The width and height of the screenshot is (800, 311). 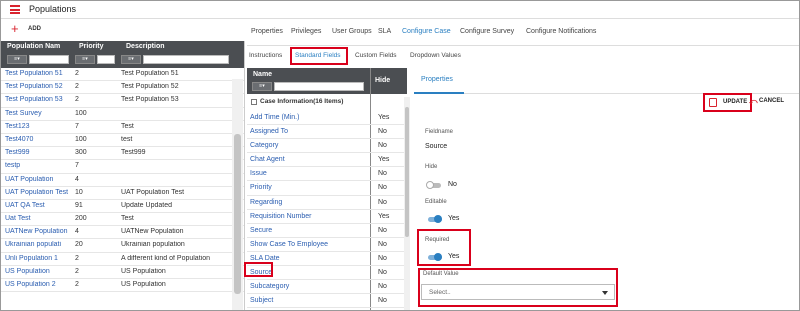 What do you see at coordinates (145, 46) in the screenshot?
I see `column-header-description: Description` at bounding box center [145, 46].